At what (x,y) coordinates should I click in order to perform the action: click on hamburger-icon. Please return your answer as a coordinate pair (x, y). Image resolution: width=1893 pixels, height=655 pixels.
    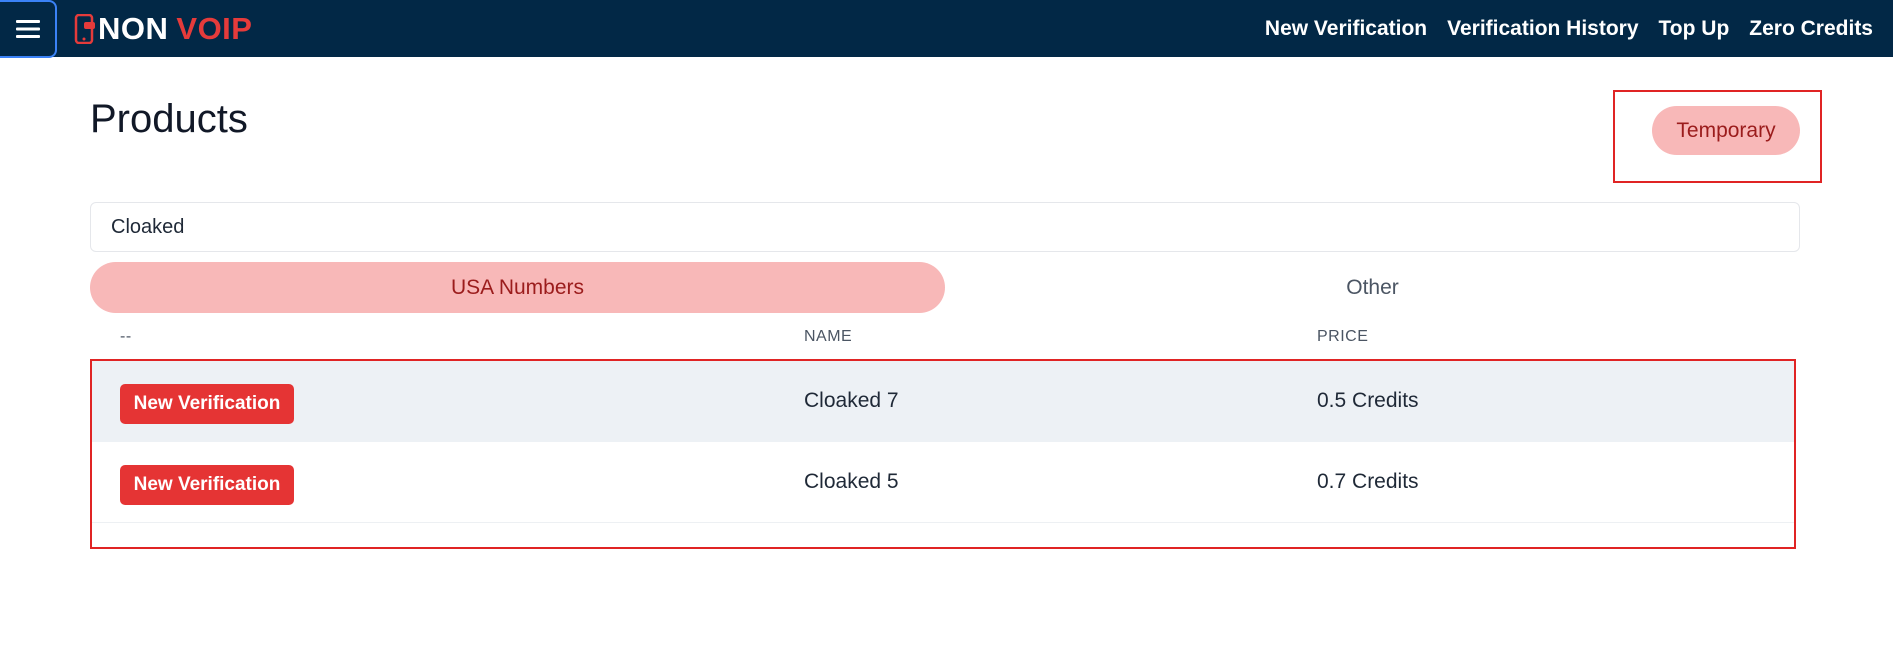
    Looking at the image, I should click on (27, 29).